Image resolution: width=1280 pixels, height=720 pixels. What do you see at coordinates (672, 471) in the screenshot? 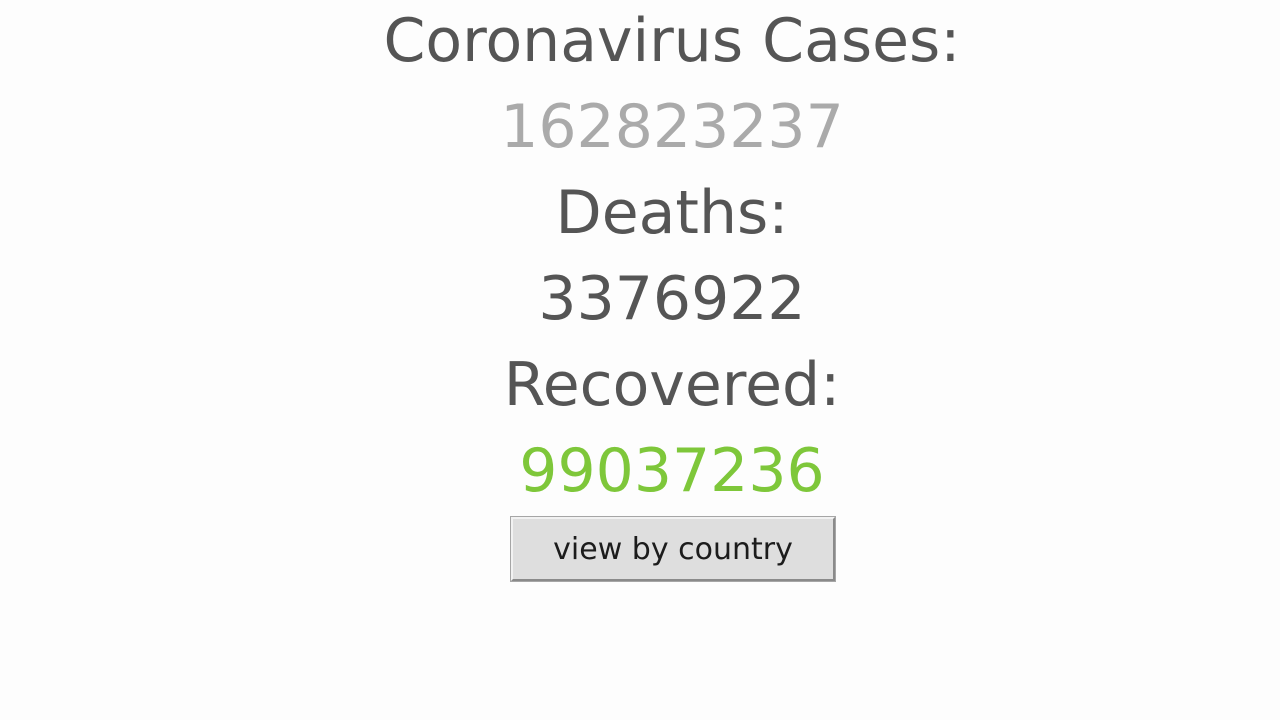
I see `recovered-value: 99037236` at bounding box center [672, 471].